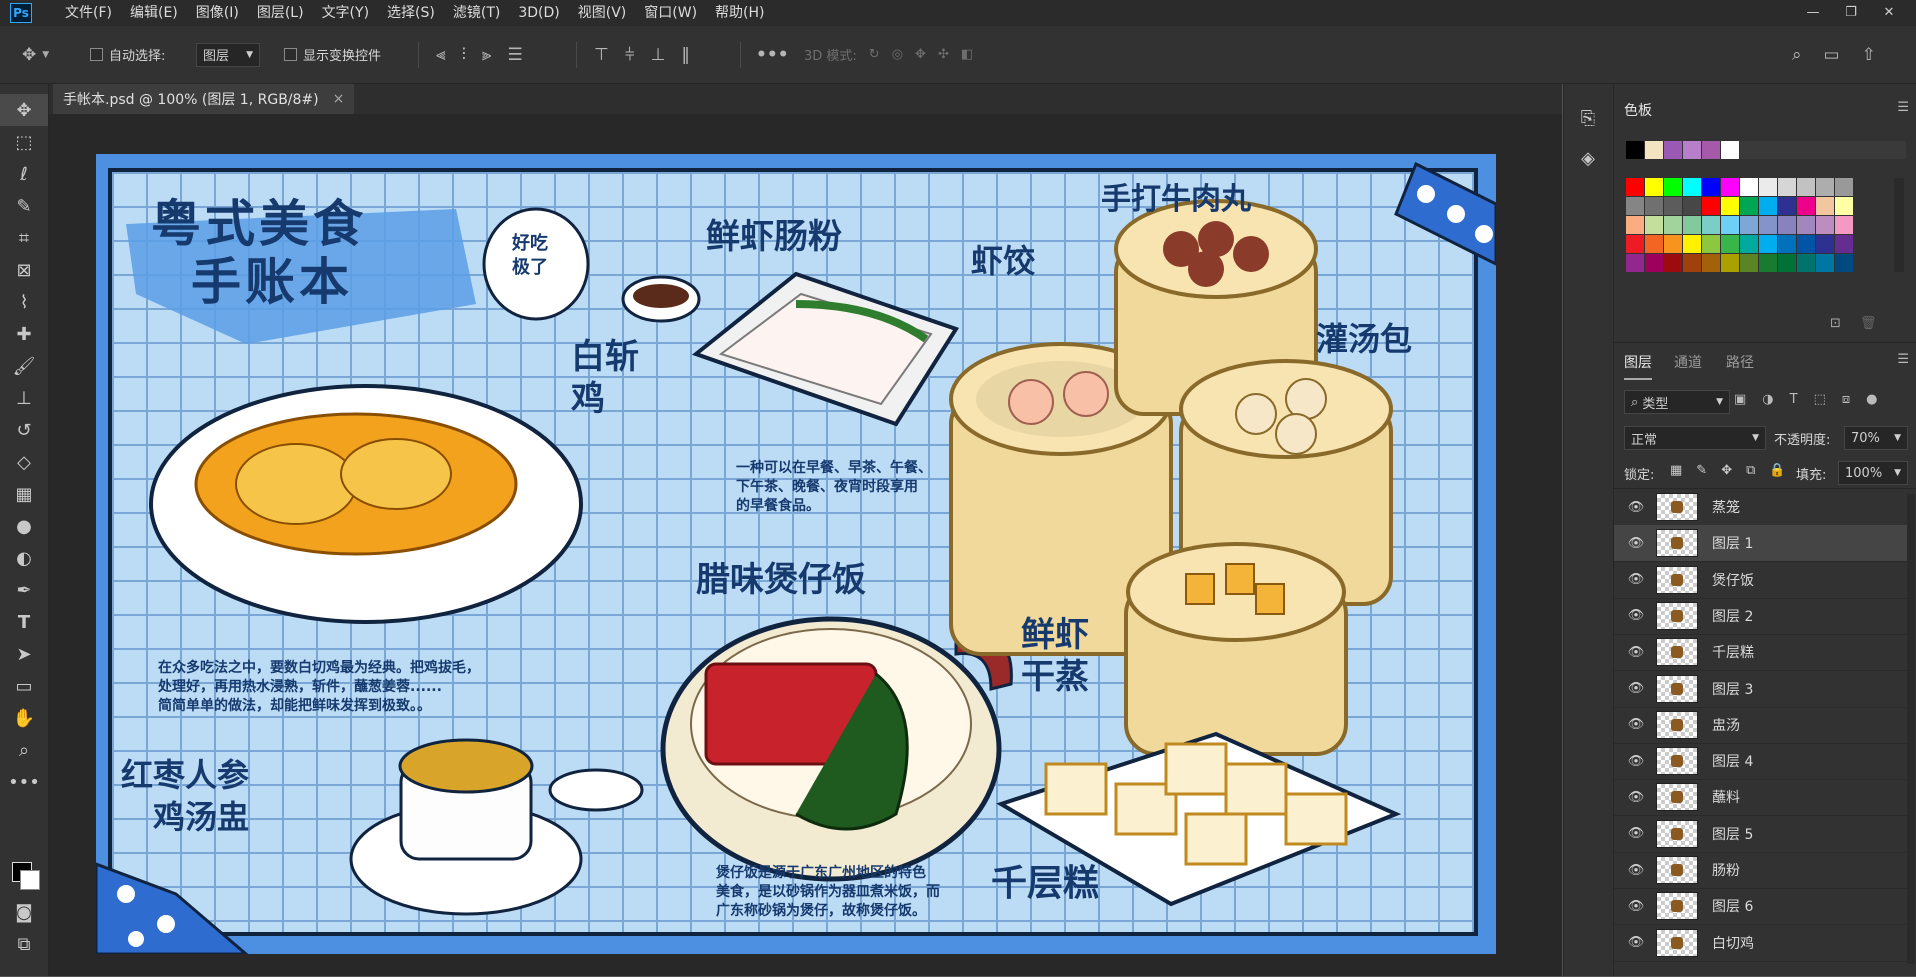 Image resolution: width=1916 pixels, height=977 pixels. I want to click on layer-row: 👁 盅汤, so click(1760, 725).